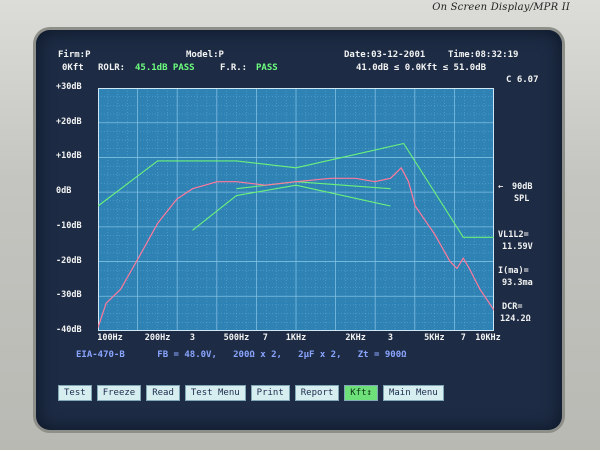  I want to click on dcr-label: DCR=, so click(512, 307).